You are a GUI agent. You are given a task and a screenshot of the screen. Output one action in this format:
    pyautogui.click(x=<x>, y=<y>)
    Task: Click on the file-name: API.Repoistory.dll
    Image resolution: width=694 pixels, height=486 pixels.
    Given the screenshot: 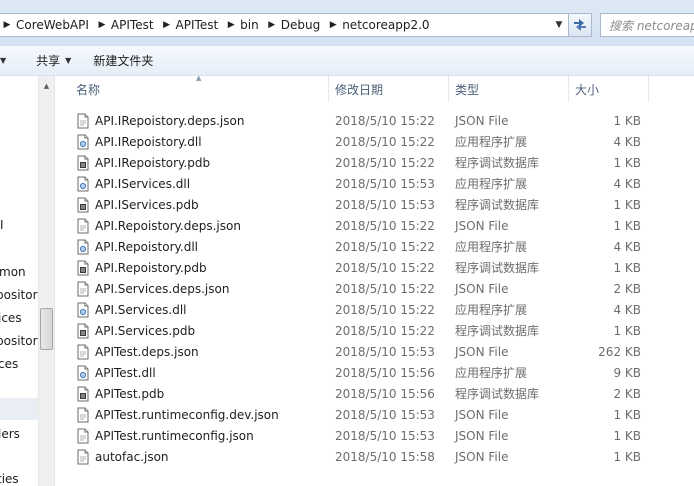 What is the action you would take?
    pyautogui.click(x=146, y=246)
    